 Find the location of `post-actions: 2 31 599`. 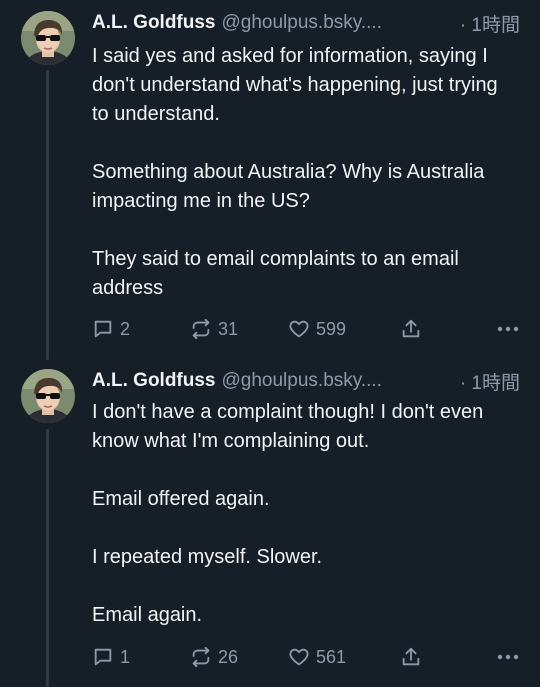

post-actions: 2 31 599 is located at coordinates (306, 329).